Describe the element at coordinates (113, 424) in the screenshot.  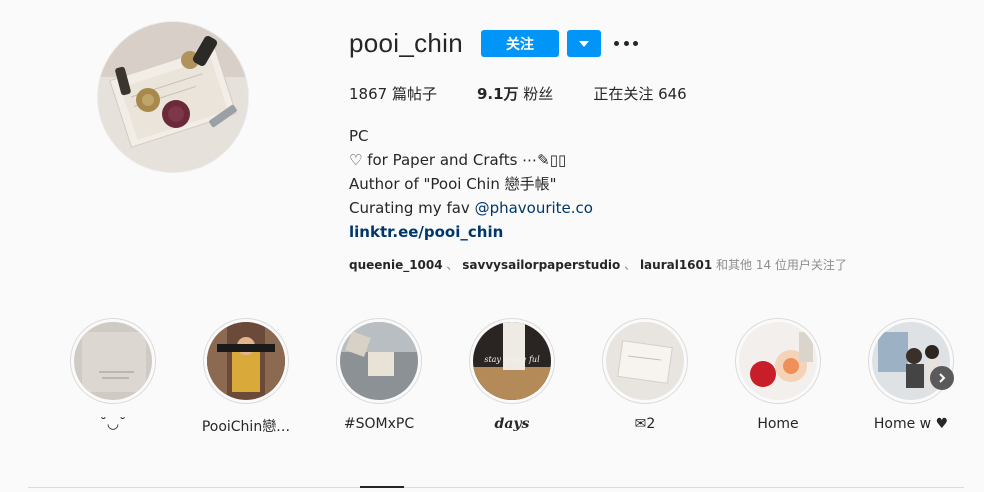
I see `highlight-label: ˘◡˘` at that location.